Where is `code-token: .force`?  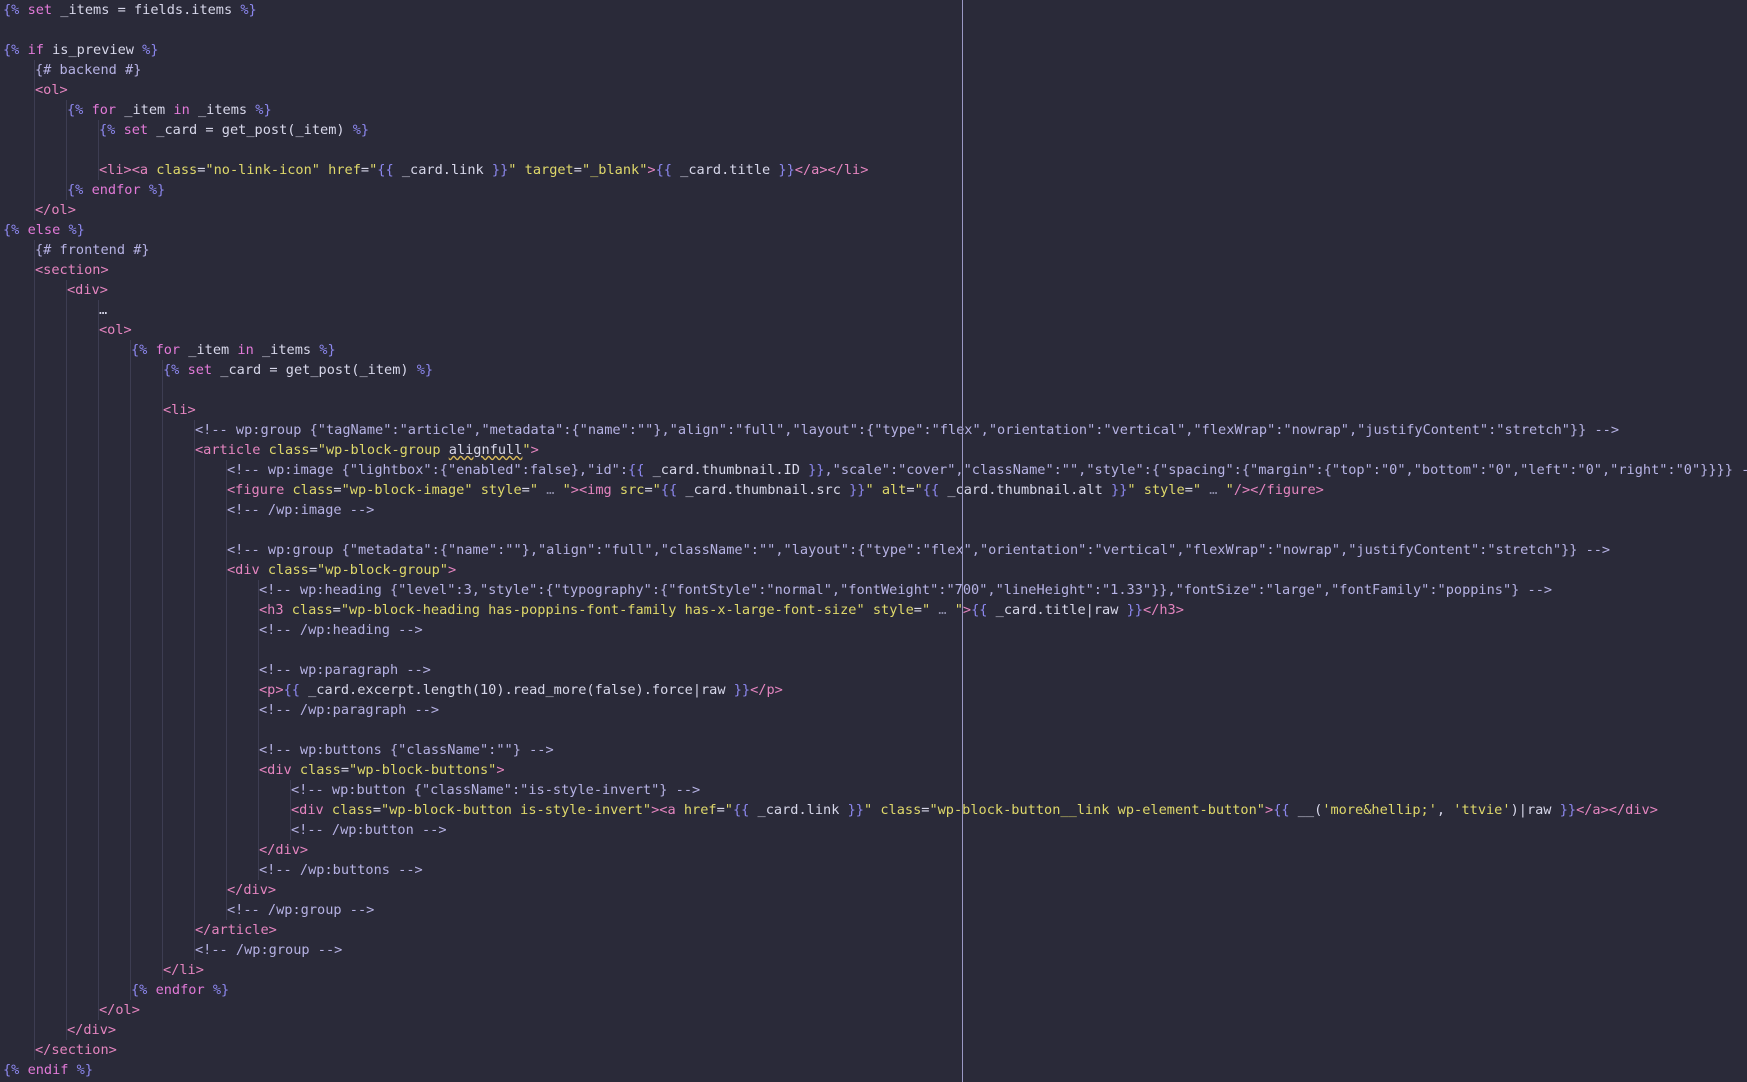
code-token: .force is located at coordinates (668, 690).